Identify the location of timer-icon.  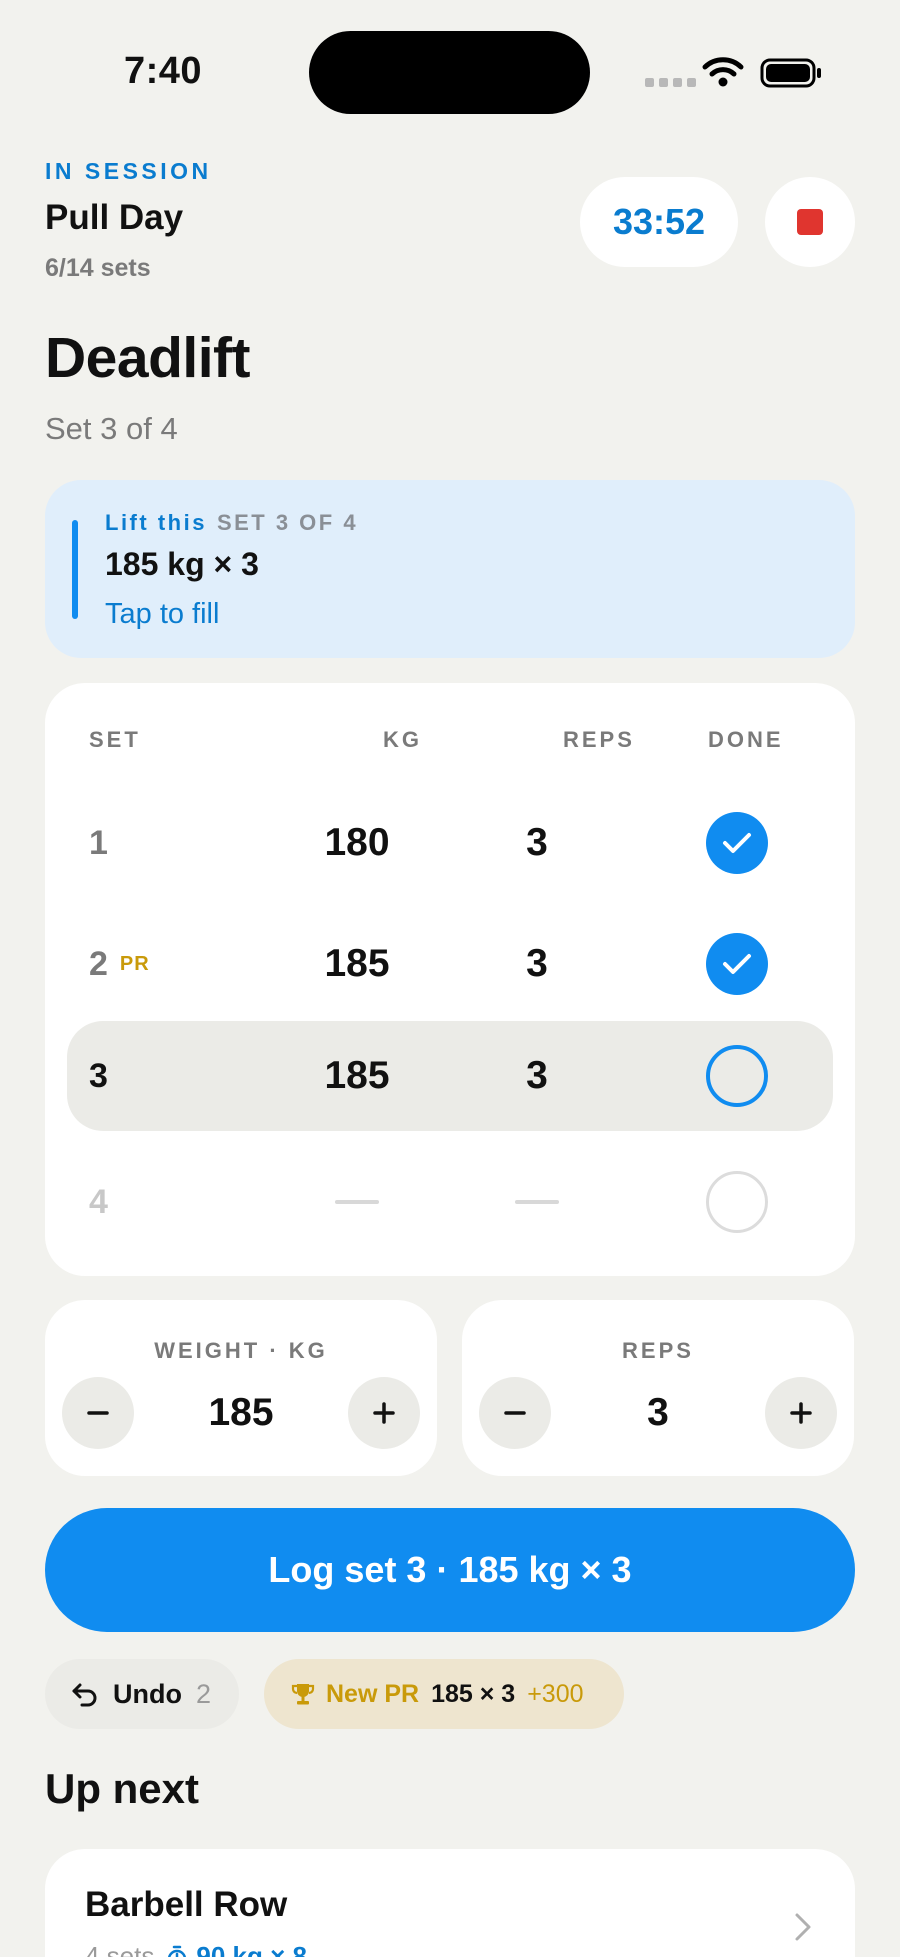
(177, 1951).